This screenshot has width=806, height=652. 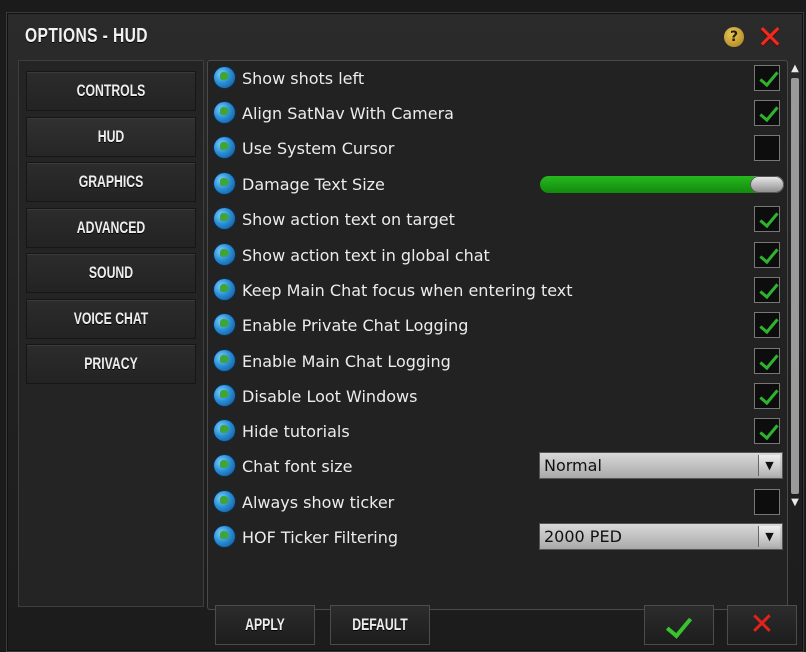 I want to click on always-show-ticker-checkbox, so click(x=767, y=502).